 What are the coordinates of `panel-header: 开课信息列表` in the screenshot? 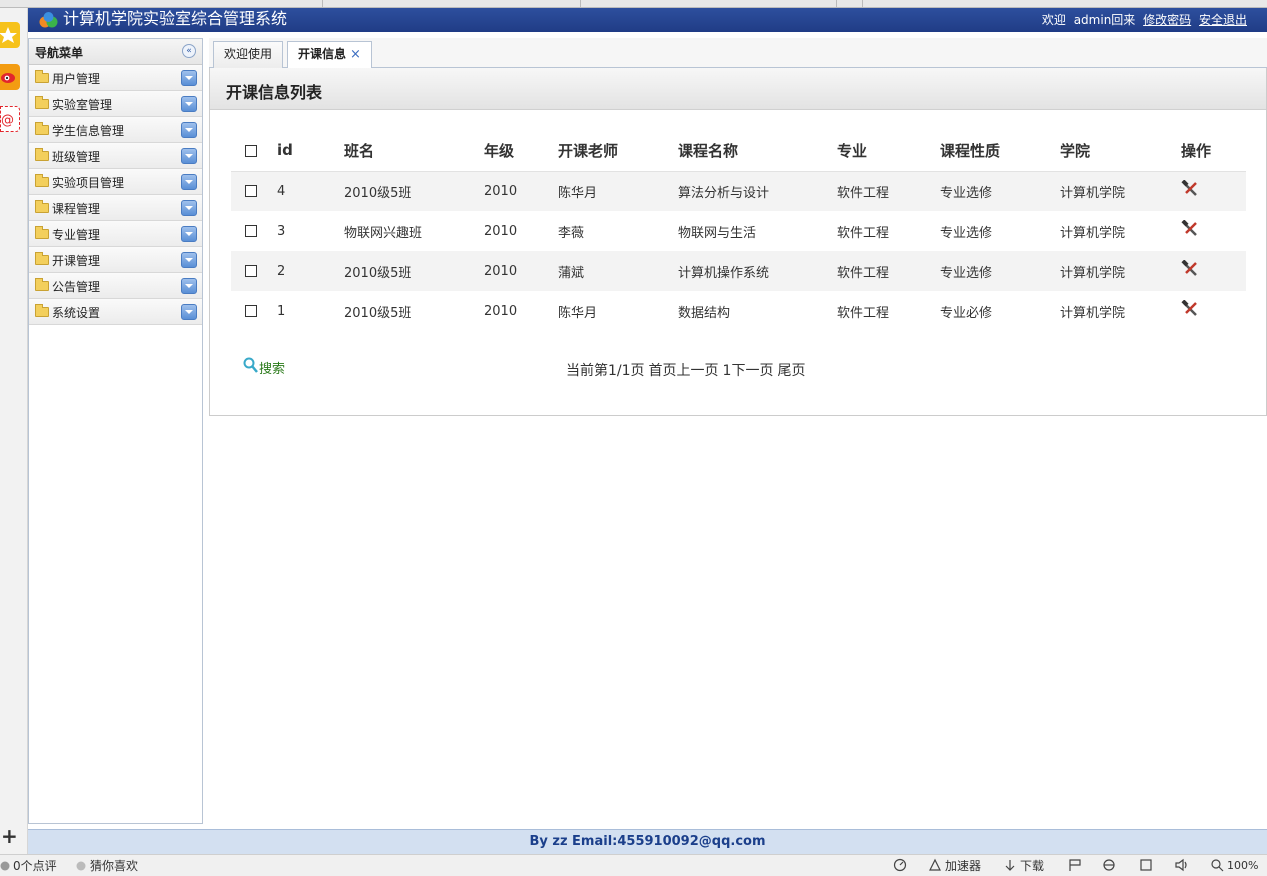 It's located at (738, 89).